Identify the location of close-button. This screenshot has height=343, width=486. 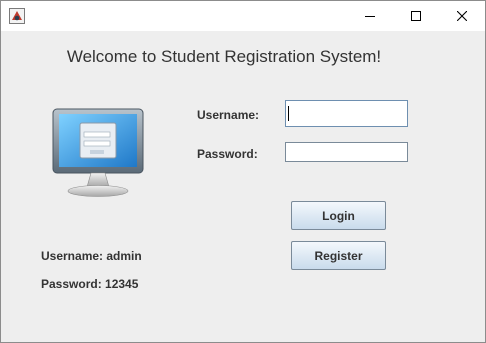
(462, 16).